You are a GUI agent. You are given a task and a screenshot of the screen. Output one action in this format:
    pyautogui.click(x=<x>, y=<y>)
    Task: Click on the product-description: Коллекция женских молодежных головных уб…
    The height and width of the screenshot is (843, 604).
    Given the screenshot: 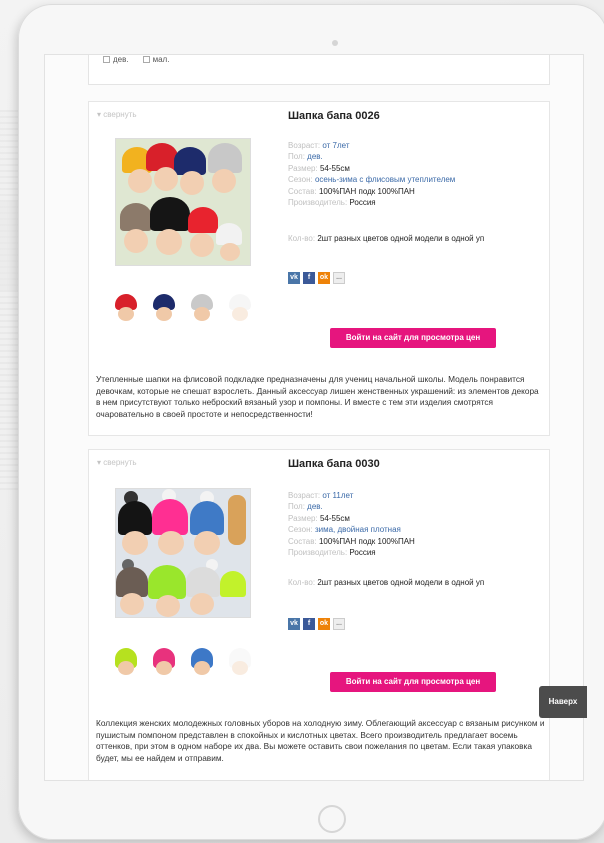 What is the action you would take?
    pyautogui.click(x=320, y=740)
    